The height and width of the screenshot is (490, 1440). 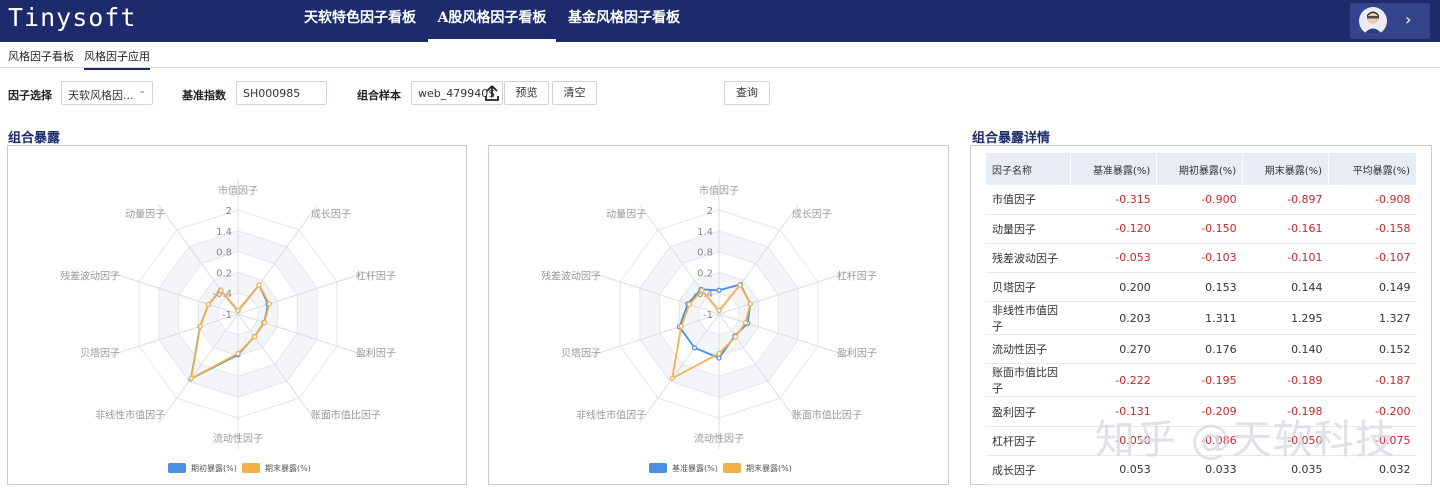 I want to click on table-row: 非线性市值因子 0.203 1.311 1.295 1.327, so click(x=1201, y=318).